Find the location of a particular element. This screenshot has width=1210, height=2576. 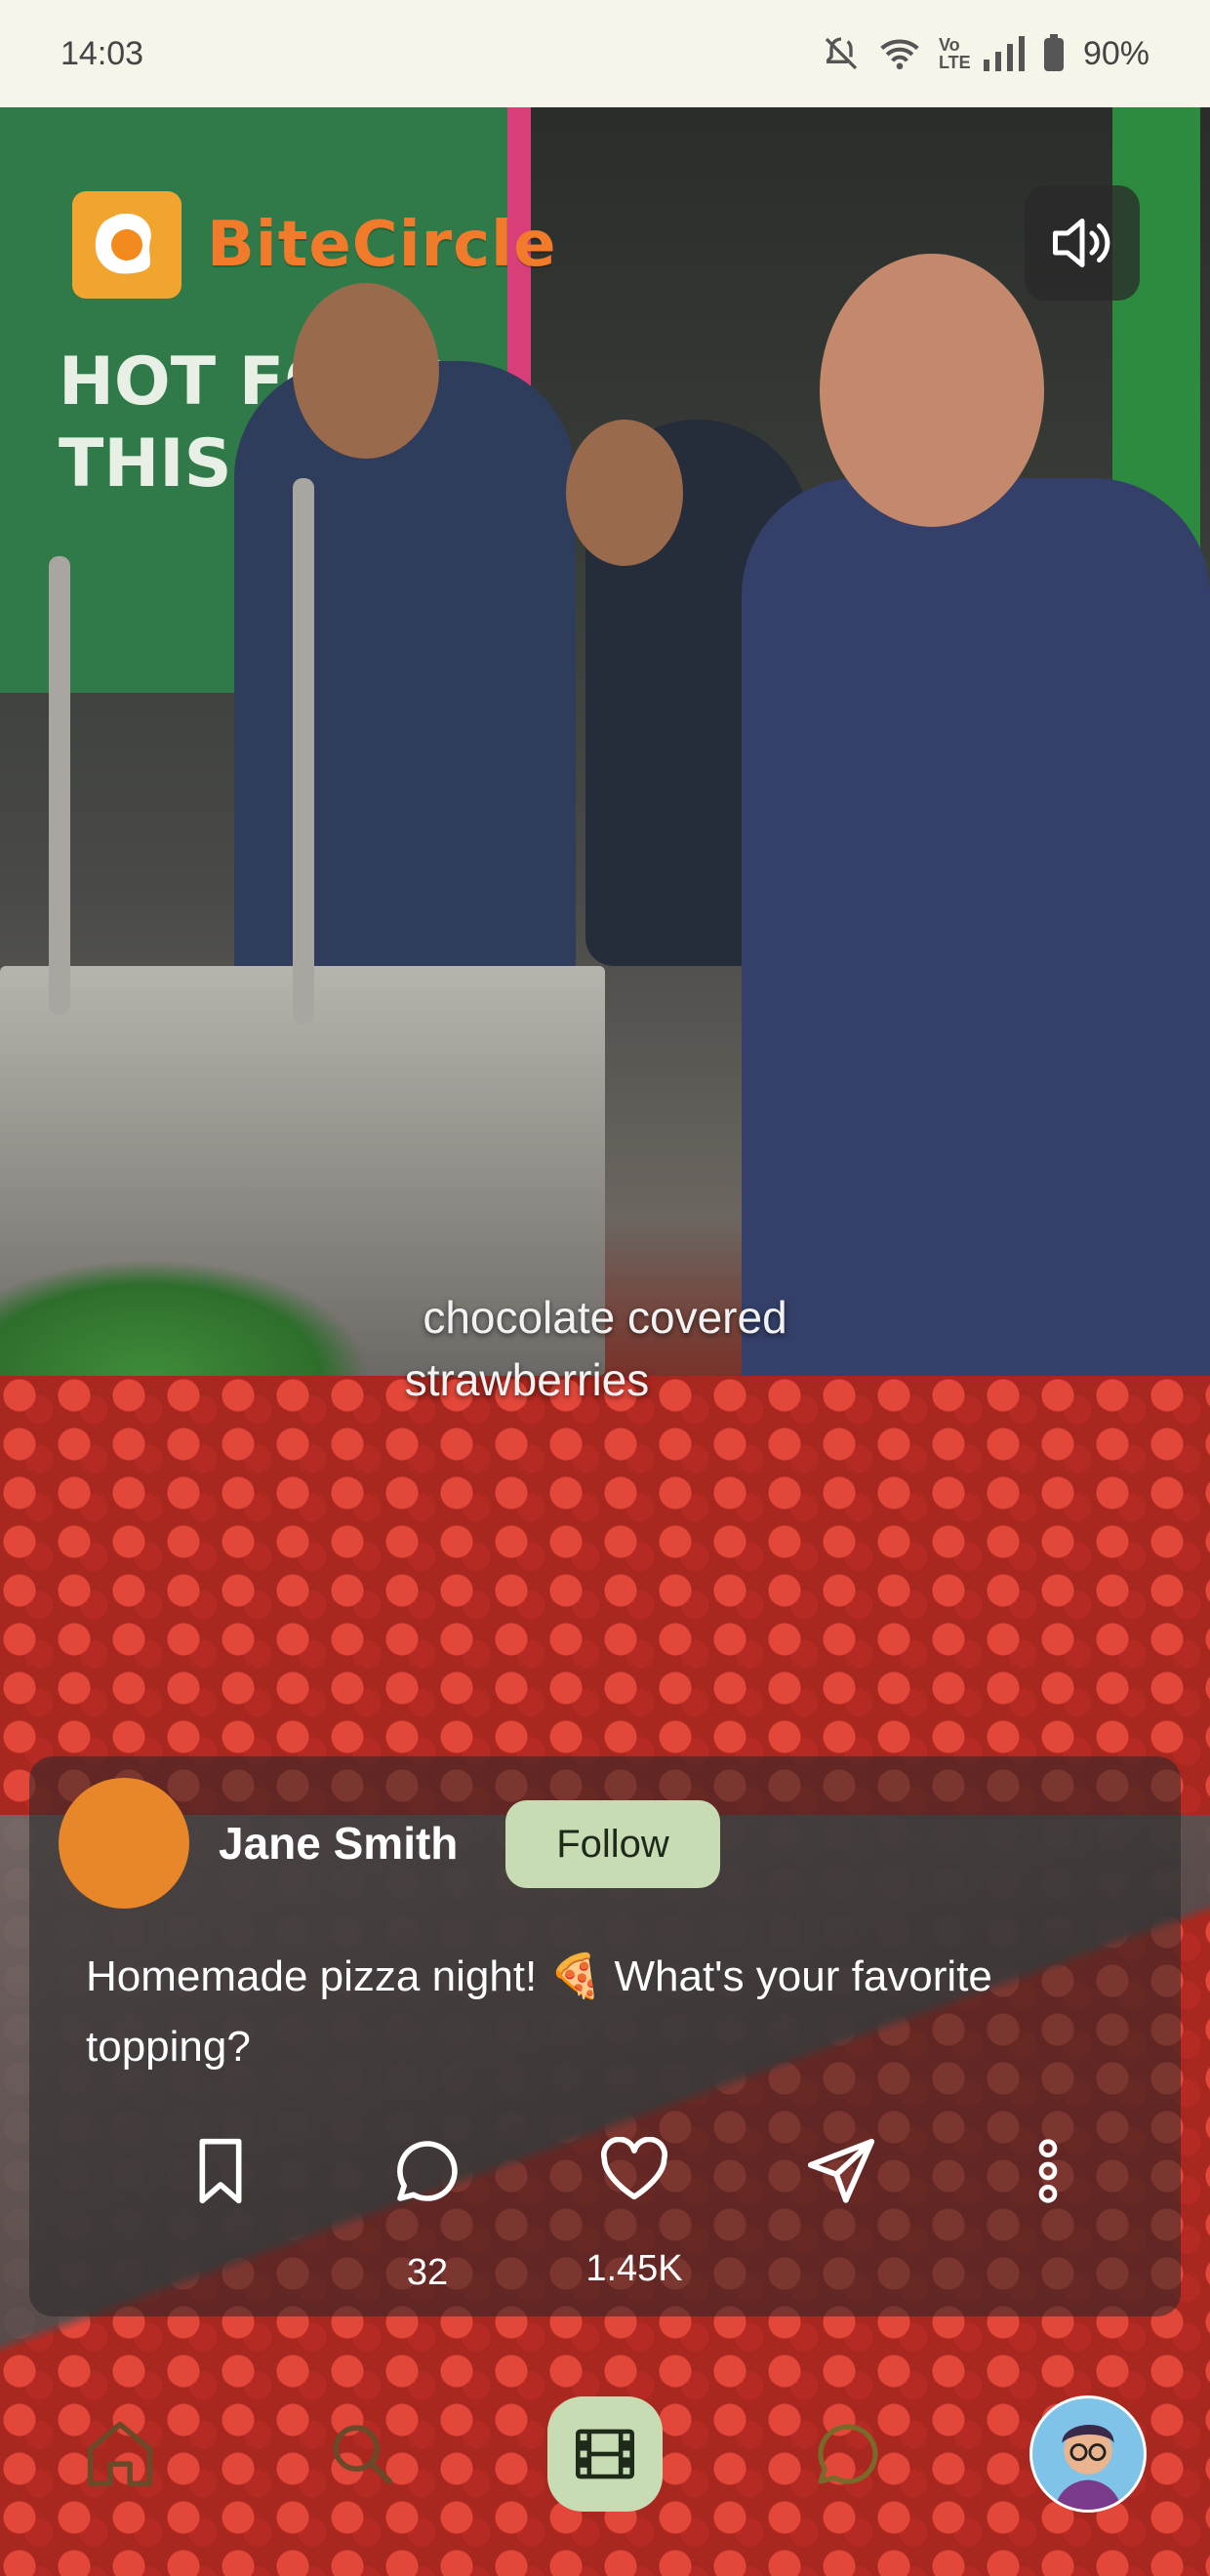

like-button: 1.45K is located at coordinates (634, 2215).